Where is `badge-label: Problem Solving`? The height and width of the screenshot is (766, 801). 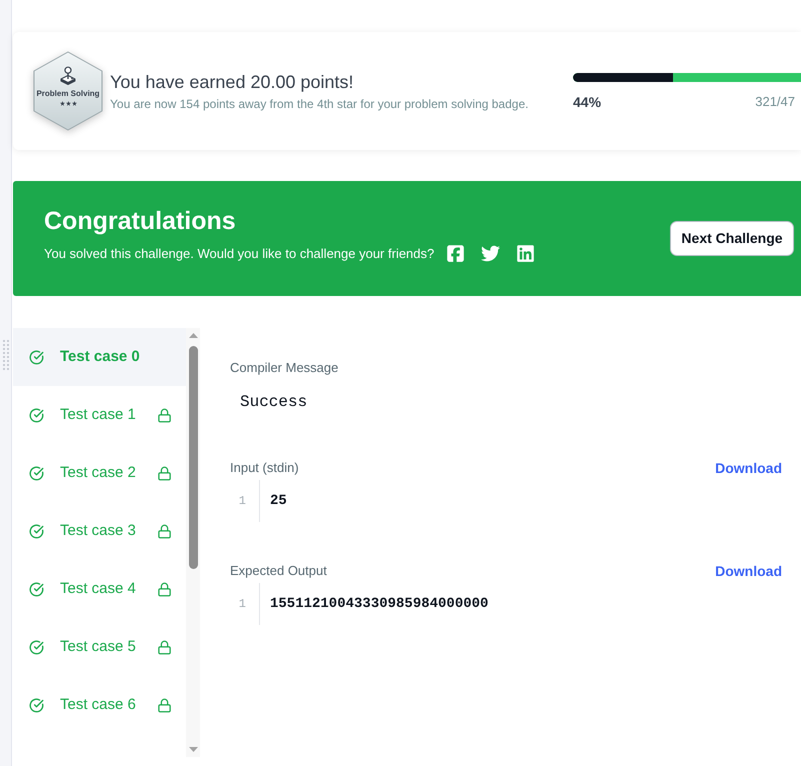
badge-label: Problem Solving is located at coordinates (68, 94).